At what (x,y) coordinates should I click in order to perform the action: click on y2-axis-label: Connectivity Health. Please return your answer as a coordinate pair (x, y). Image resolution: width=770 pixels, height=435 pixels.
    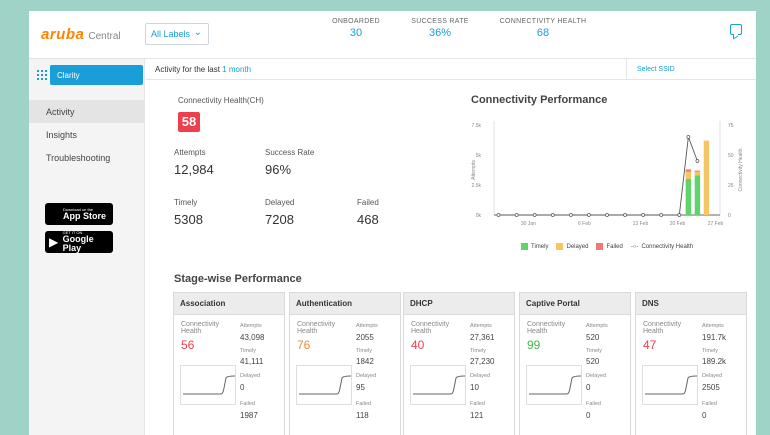
    Looking at the image, I should click on (741, 169).